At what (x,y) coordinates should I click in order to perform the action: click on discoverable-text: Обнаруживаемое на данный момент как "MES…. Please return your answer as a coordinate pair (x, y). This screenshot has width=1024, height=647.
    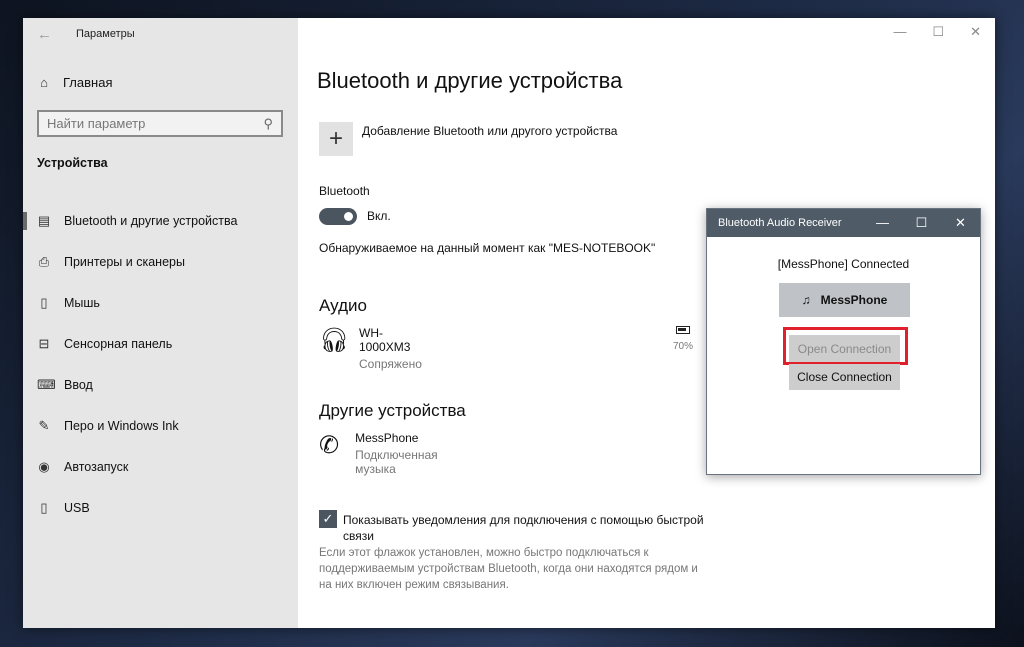
    Looking at the image, I should click on (487, 248).